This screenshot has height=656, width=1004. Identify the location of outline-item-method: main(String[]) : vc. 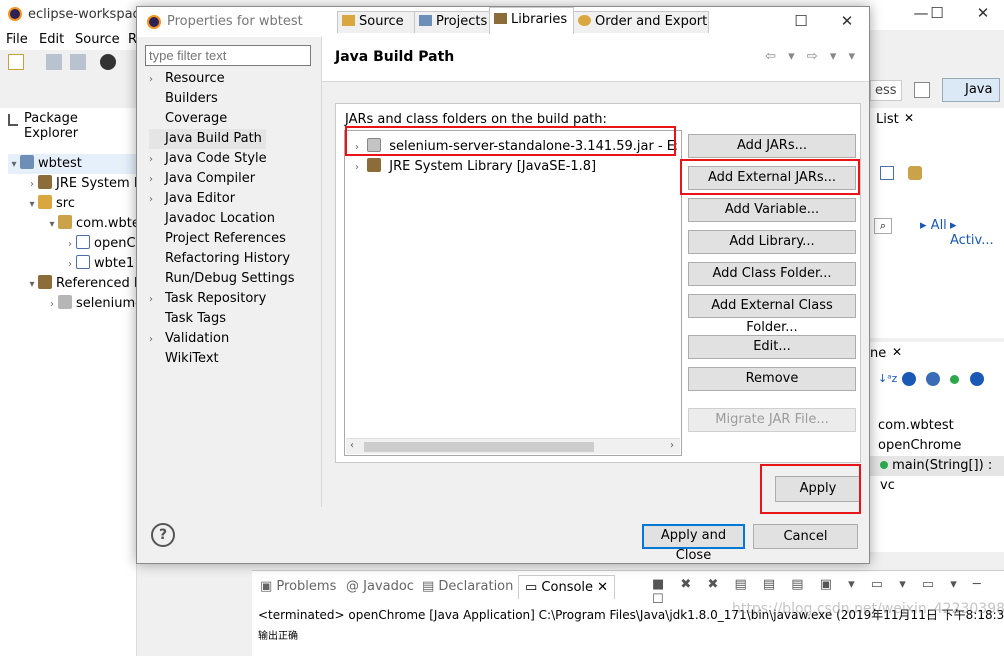
(937, 474).